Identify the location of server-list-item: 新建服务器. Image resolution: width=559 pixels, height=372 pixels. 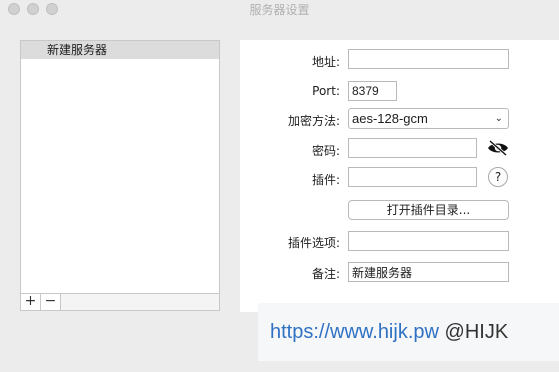
(120, 50).